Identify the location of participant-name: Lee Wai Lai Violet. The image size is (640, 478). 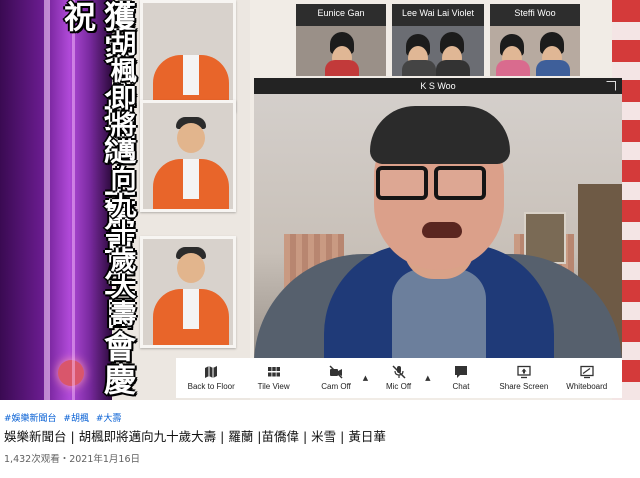
(438, 13).